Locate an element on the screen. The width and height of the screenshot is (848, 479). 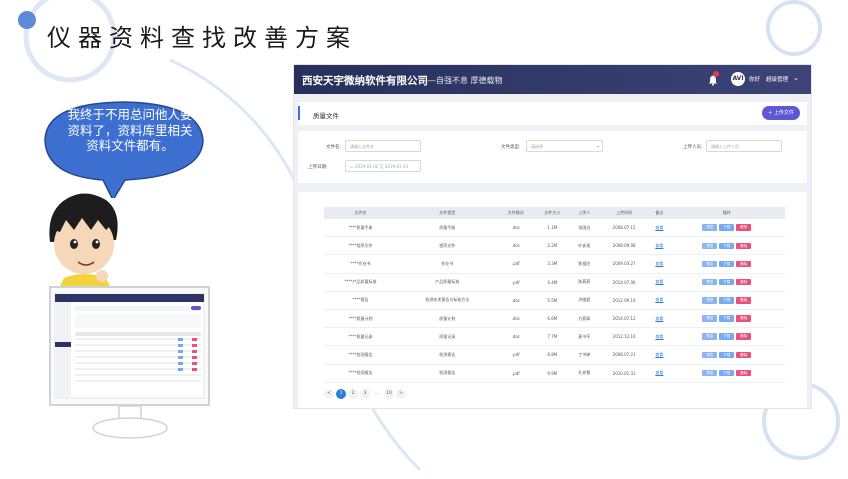
user-name: 超级管理 is located at coordinates (777, 79).